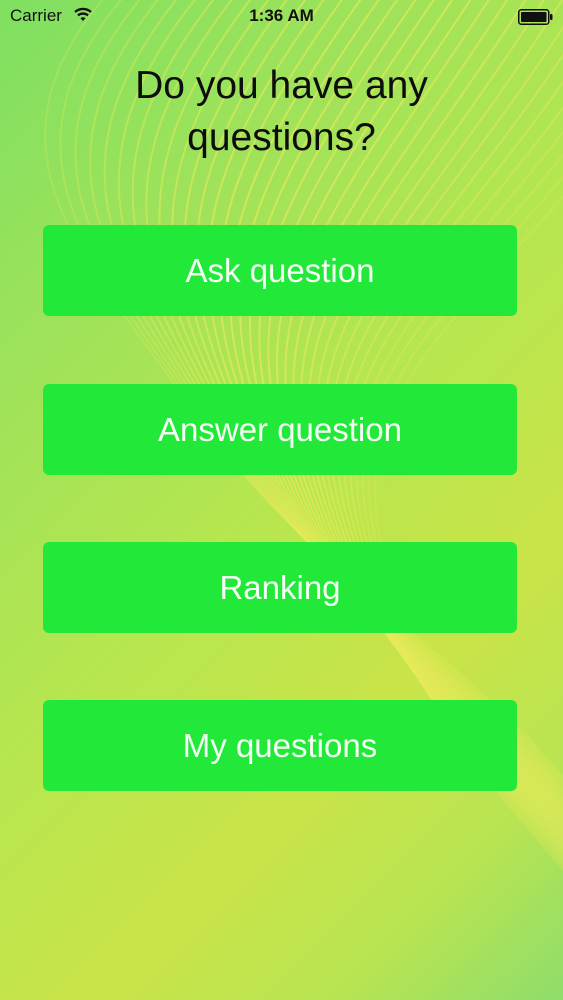  I want to click on status-time: 1:36 AM, so click(281, 15).